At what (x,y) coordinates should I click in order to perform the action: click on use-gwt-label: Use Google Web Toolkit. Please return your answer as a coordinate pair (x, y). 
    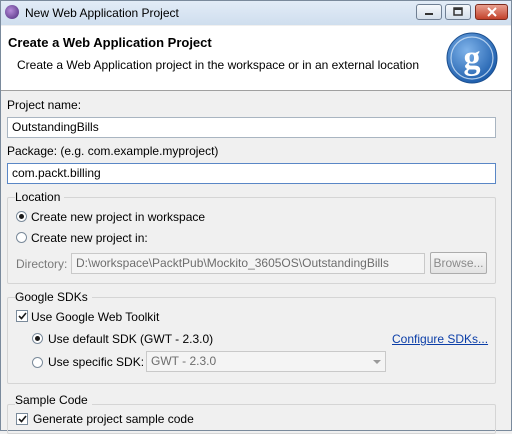
    Looking at the image, I should click on (95, 317).